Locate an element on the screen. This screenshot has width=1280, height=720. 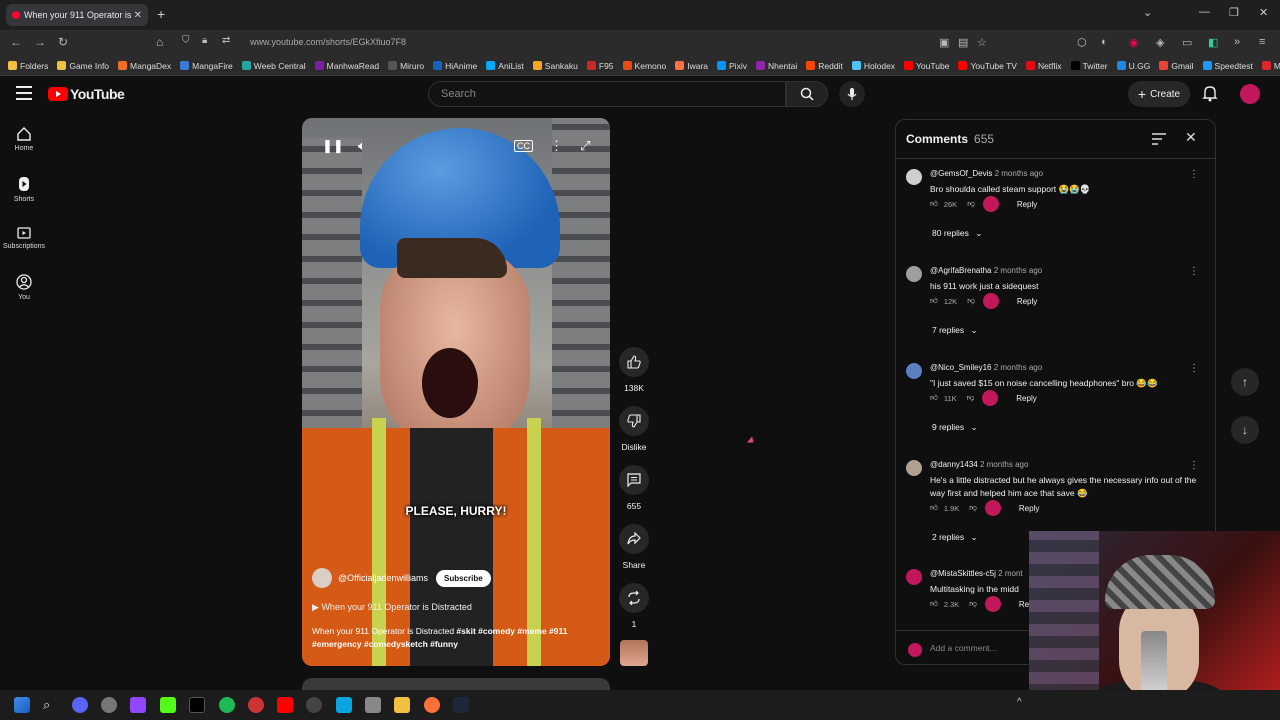
comments-button: 655 is located at coordinates (634, 488).